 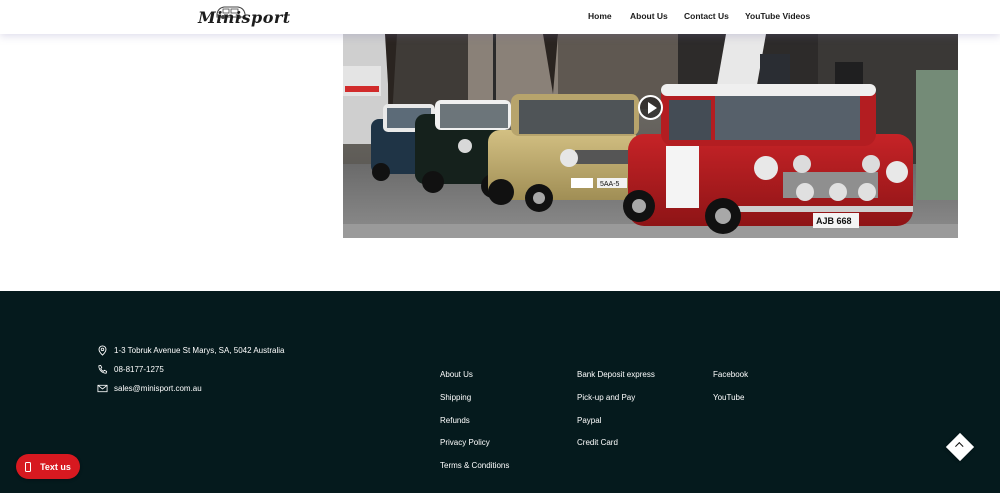 What do you see at coordinates (102, 388) in the screenshot?
I see `mail-icon` at bounding box center [102, 388].